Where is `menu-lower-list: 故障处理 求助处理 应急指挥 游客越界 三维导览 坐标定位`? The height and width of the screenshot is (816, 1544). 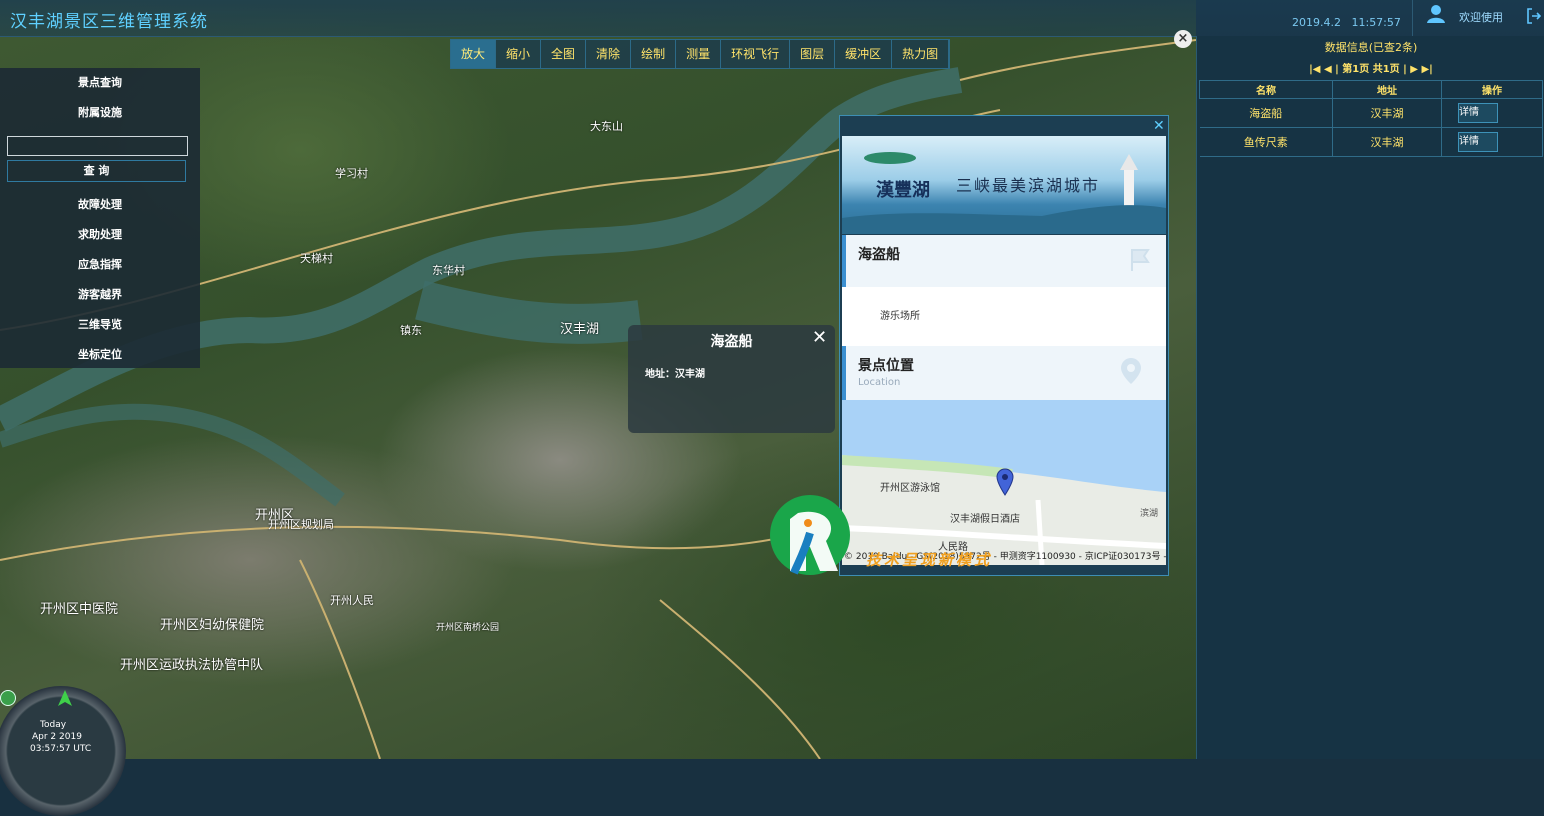
menu-lower-list: 故障处理 求助处理 应急指挥 游客越界 三维导览 坐标定位 is located at coordinates (100, 280).